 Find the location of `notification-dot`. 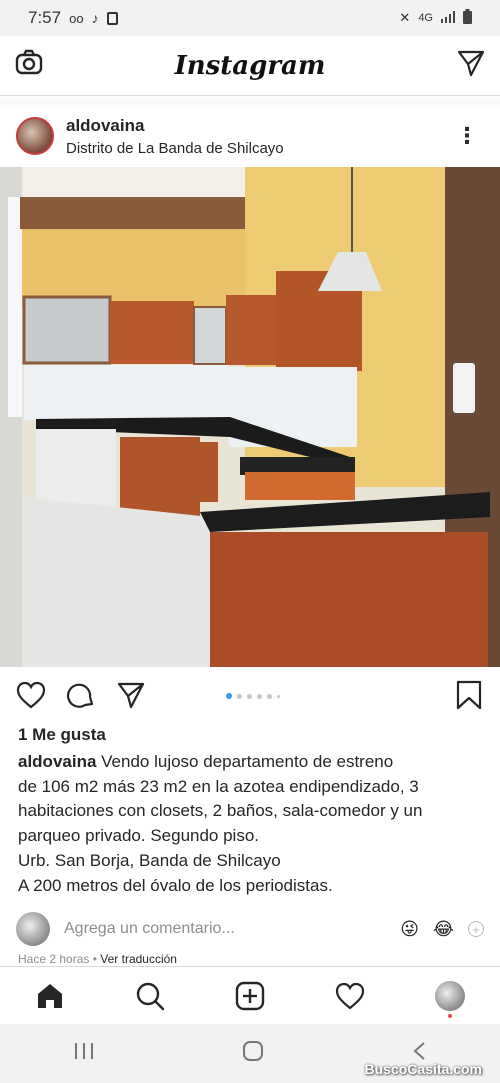

notification-dot is located at coordinates (450, 1015).